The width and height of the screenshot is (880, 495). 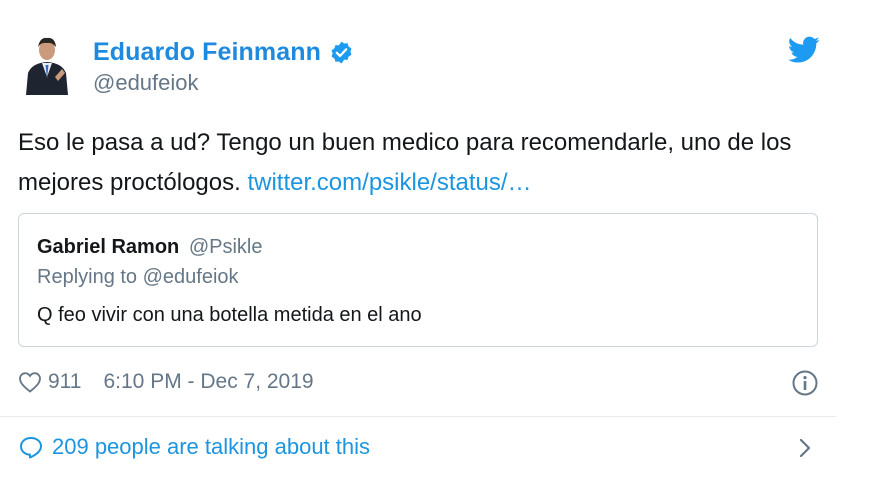 What do you see at coordinates (418, 416) in the screenshot?
I see `divider` at bounding box center [418, 416].